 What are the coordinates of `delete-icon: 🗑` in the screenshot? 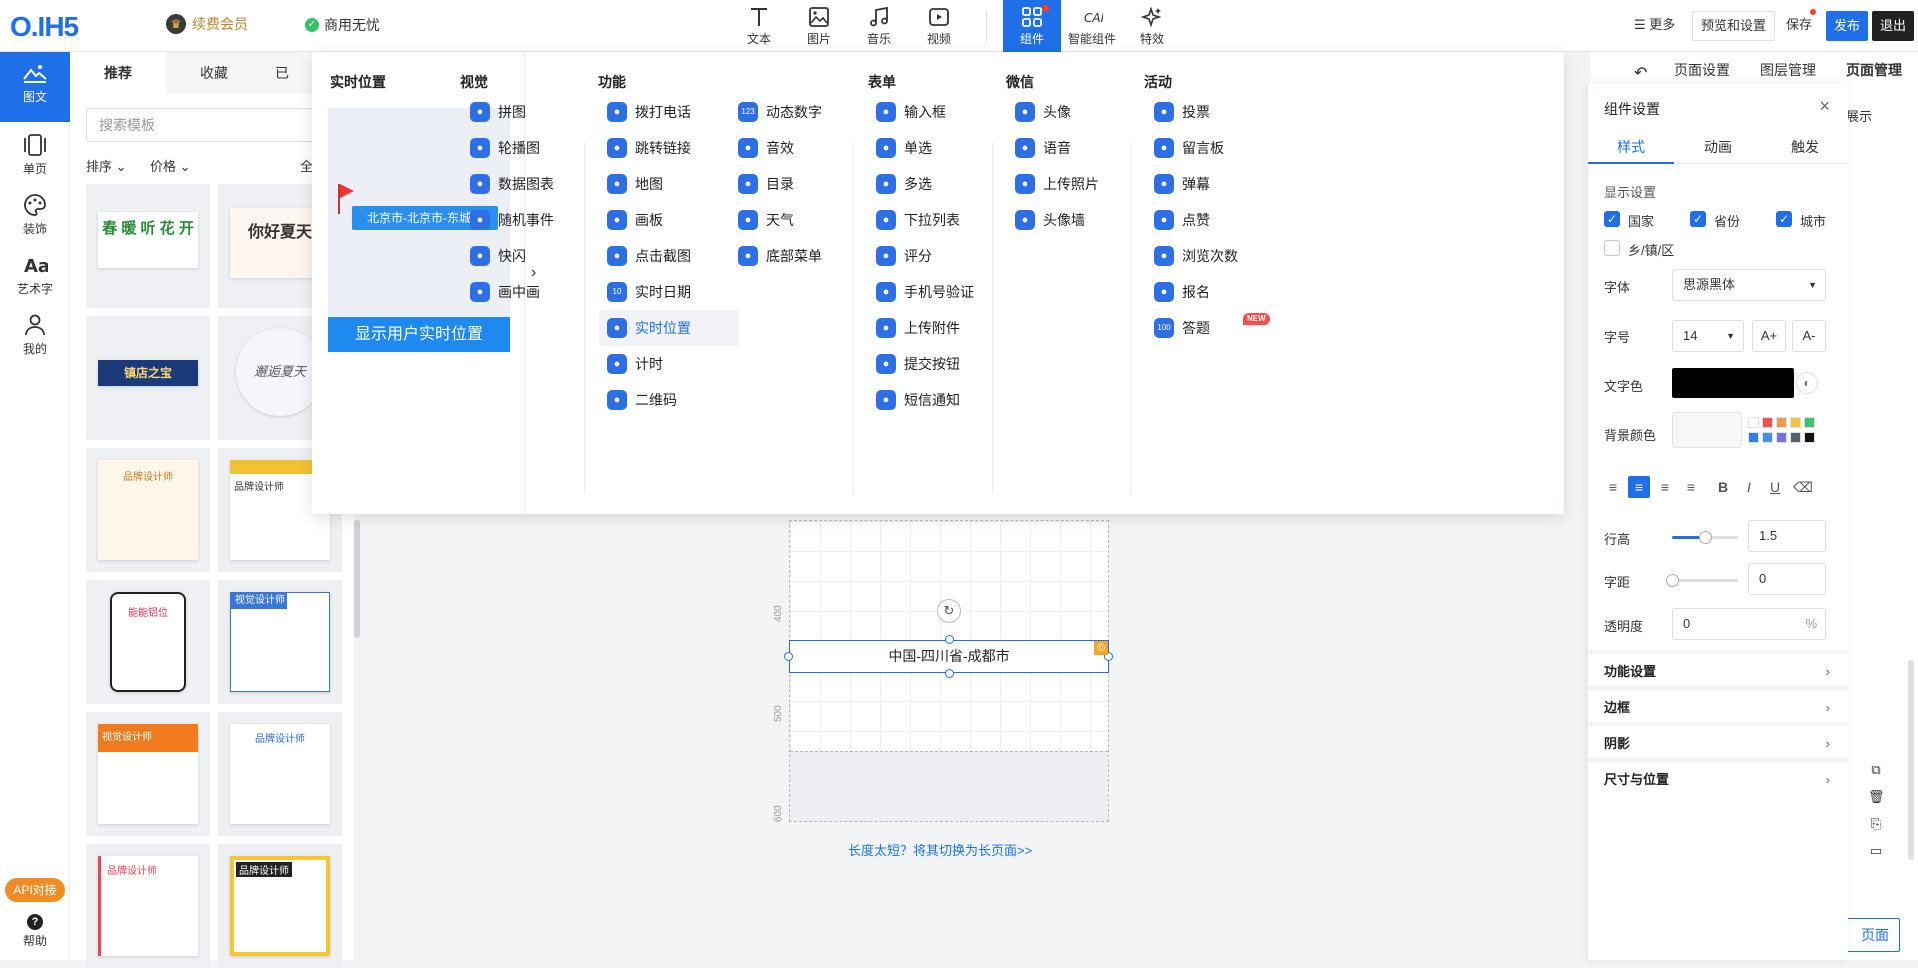 It's located at (1876, 797).